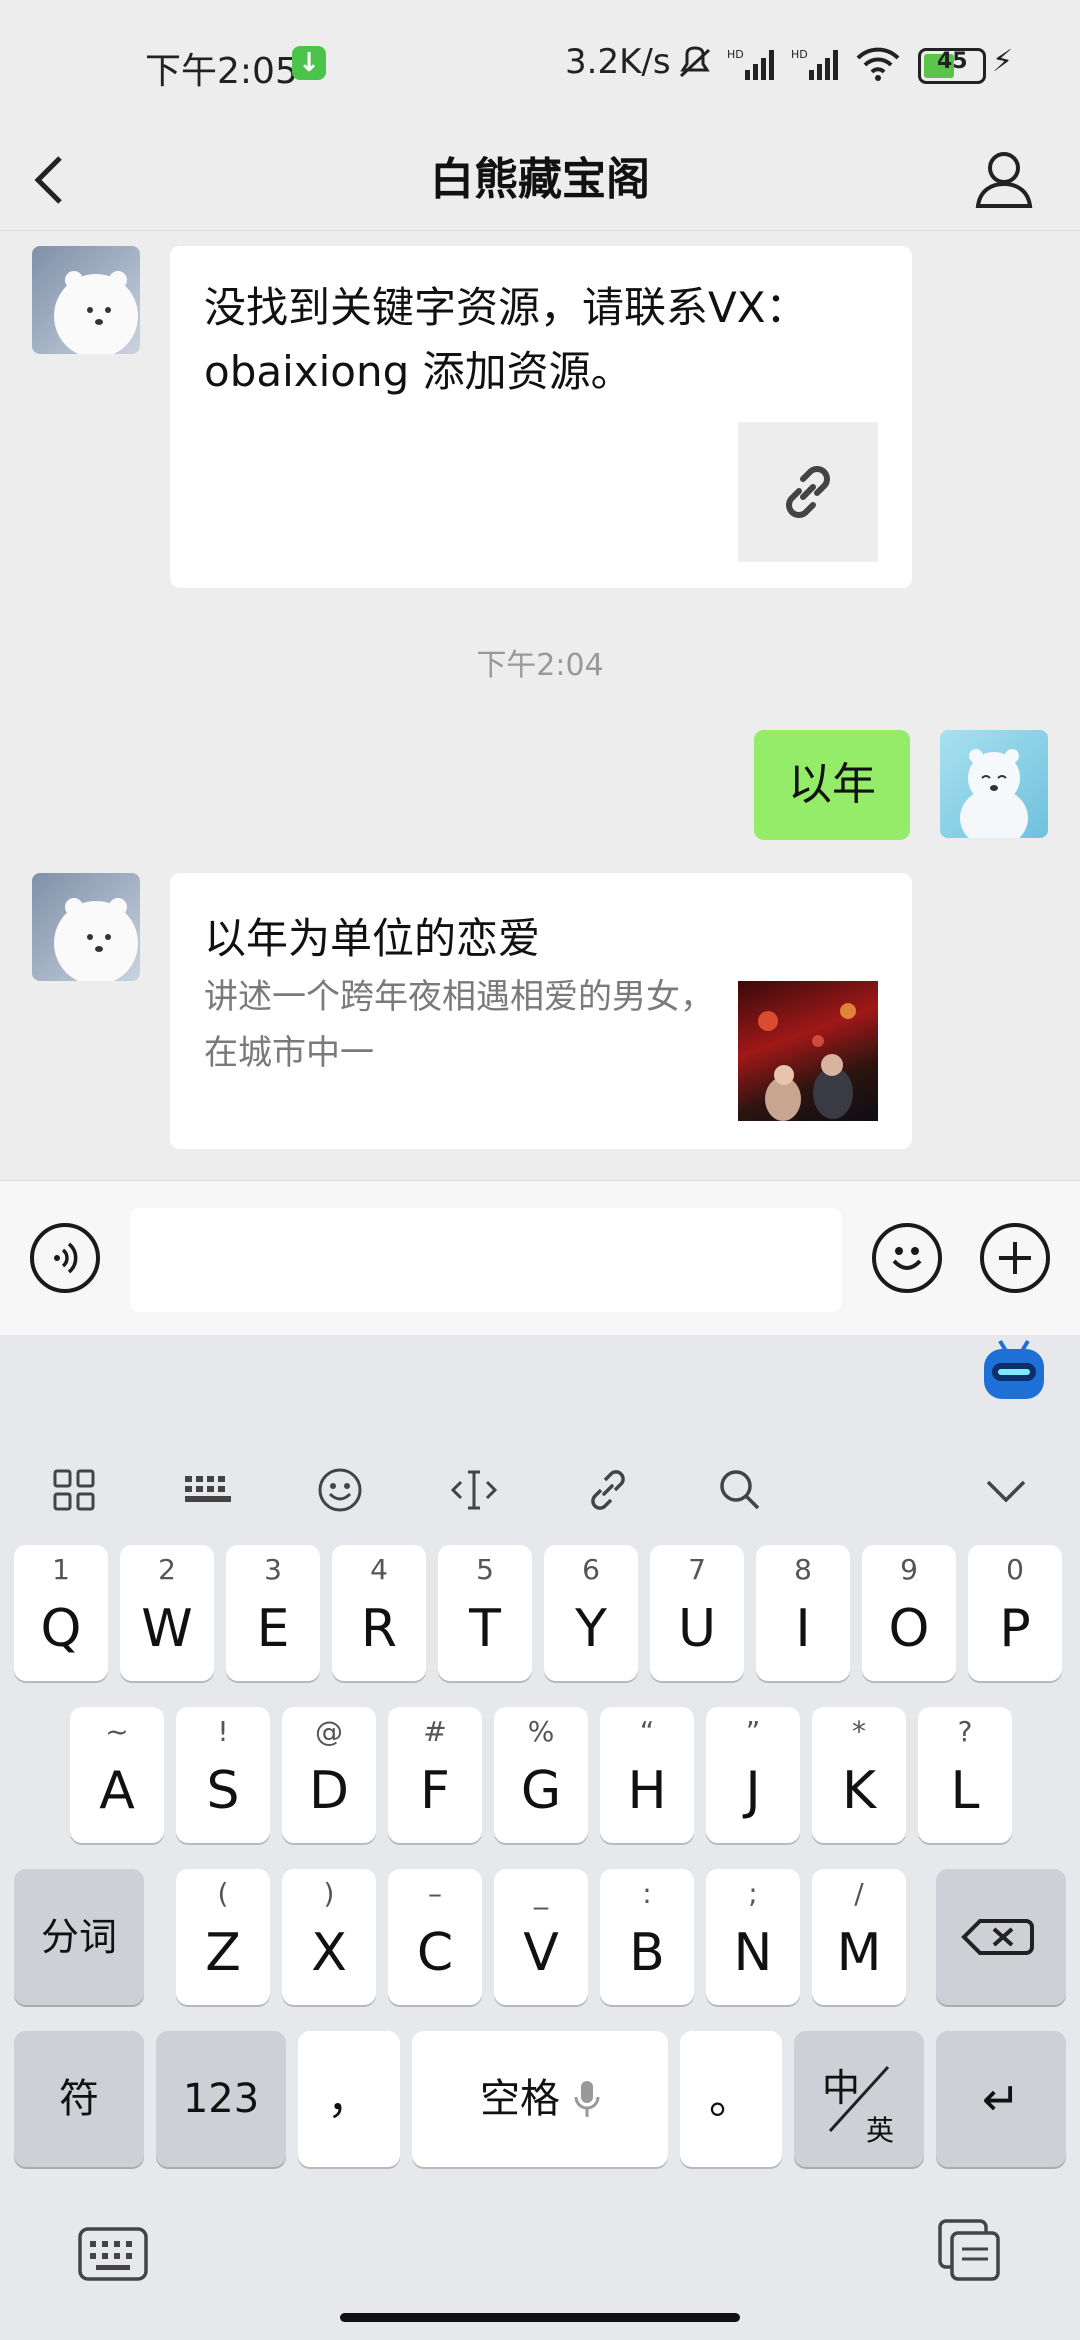  I want to click on key-secondary-label: ~, so click(117, 1731).